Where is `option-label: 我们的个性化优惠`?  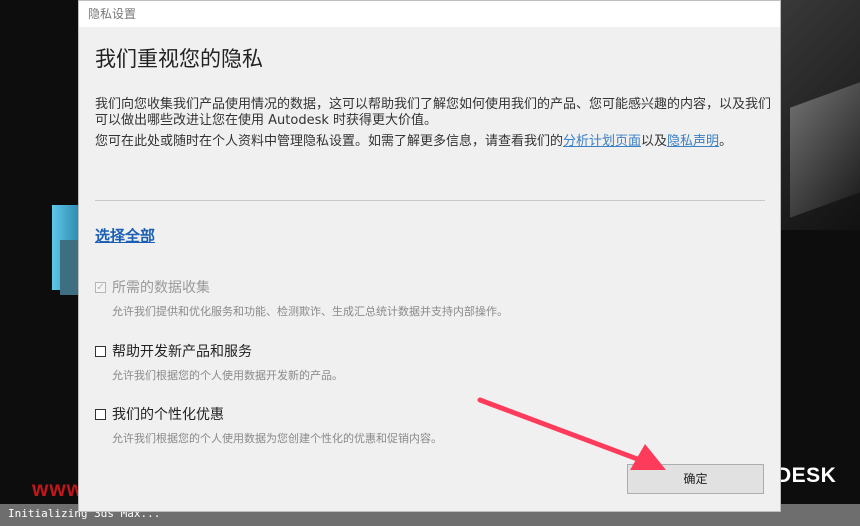
option-label: 我们的个性化优惠 is located at coordinates (168, 414).